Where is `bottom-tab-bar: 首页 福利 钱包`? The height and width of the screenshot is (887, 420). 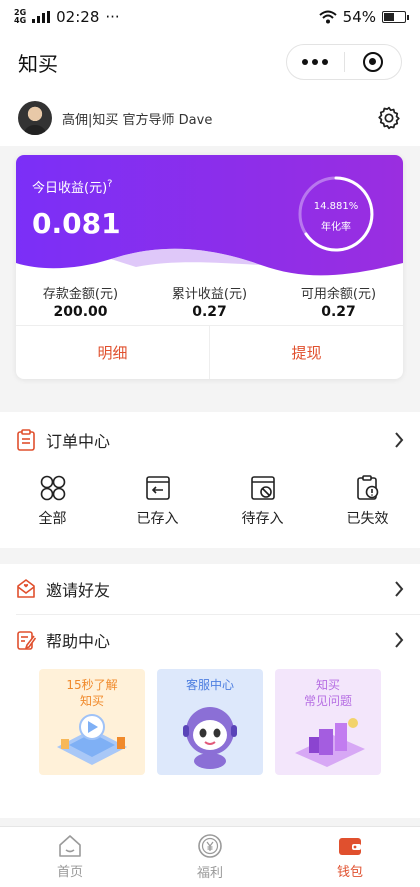
bottom-tab-bar: 首页 福利 钱包 is located at coordinates (210, 856).